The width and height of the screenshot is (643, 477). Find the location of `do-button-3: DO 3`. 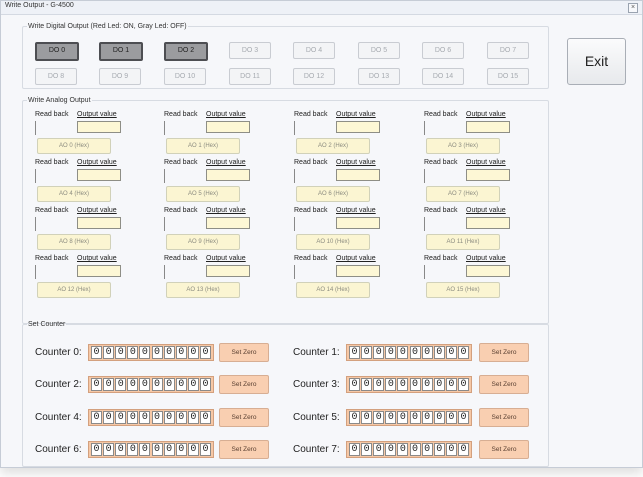

do-button-3: DO 3 is located at coordinates (250, 50).